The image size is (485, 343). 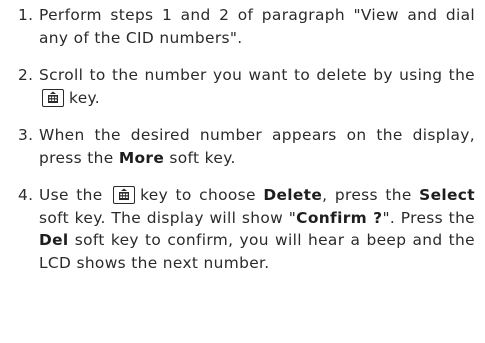 What do you see at coordinates (26, 15) in the screenshot?
I see `step-number: 1.` at bounding box center [26, 15].